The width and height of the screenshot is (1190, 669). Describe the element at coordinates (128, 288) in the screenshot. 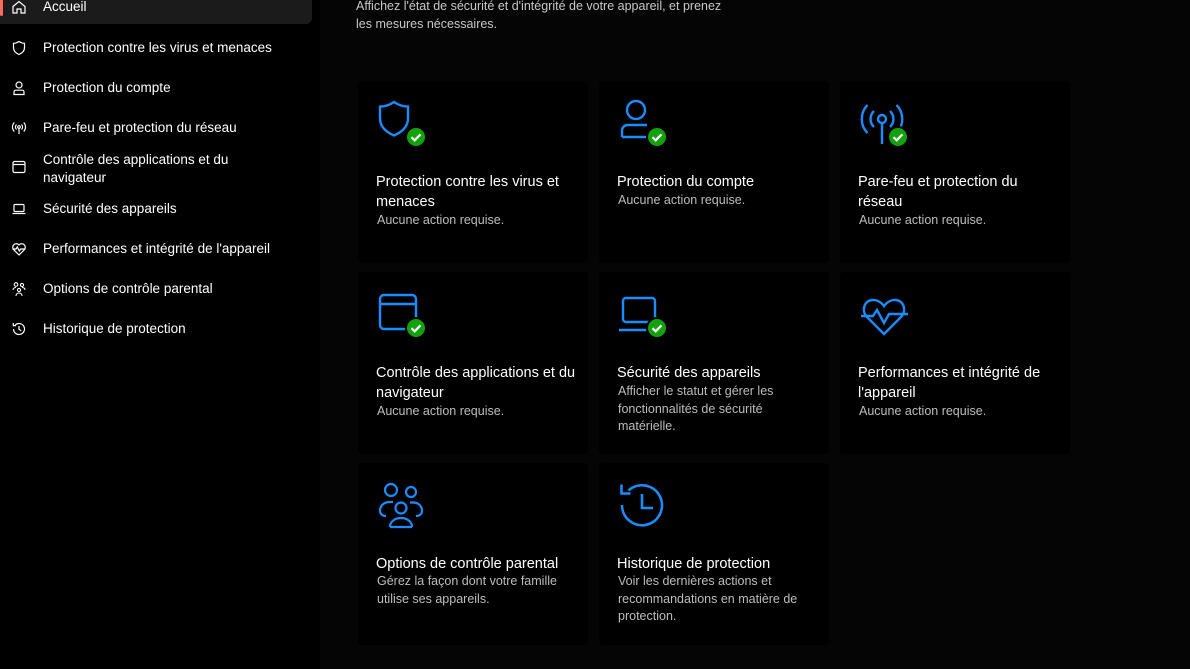

I see `sidebar-item-label: Options de contrôle parental` at that location.